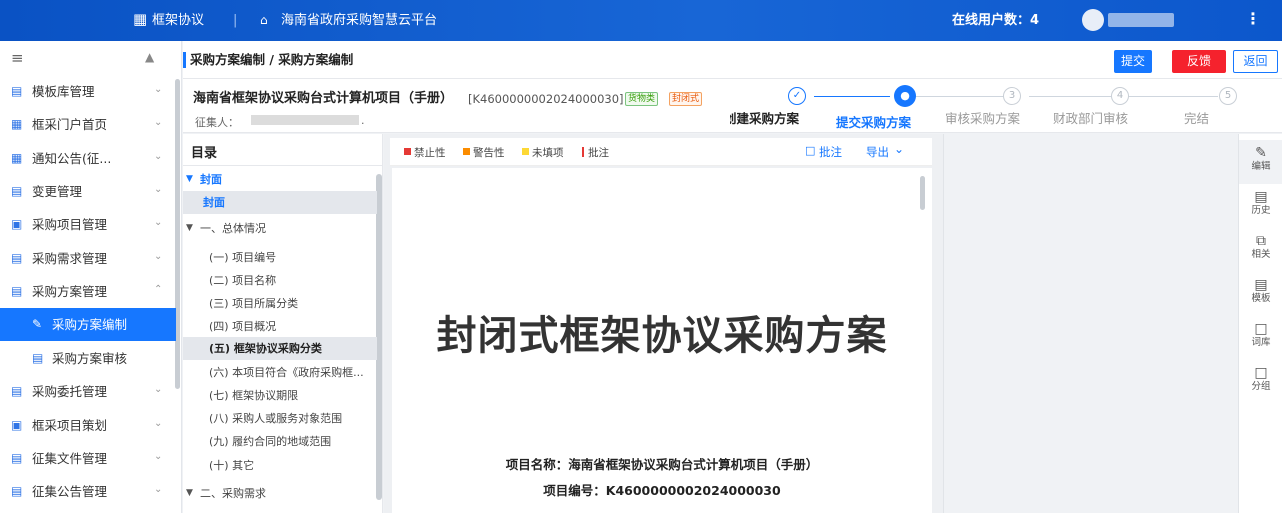 The height and width of the screenshot is (513, 1282). I want to click on comment-button: 批注, so click(830, 152).